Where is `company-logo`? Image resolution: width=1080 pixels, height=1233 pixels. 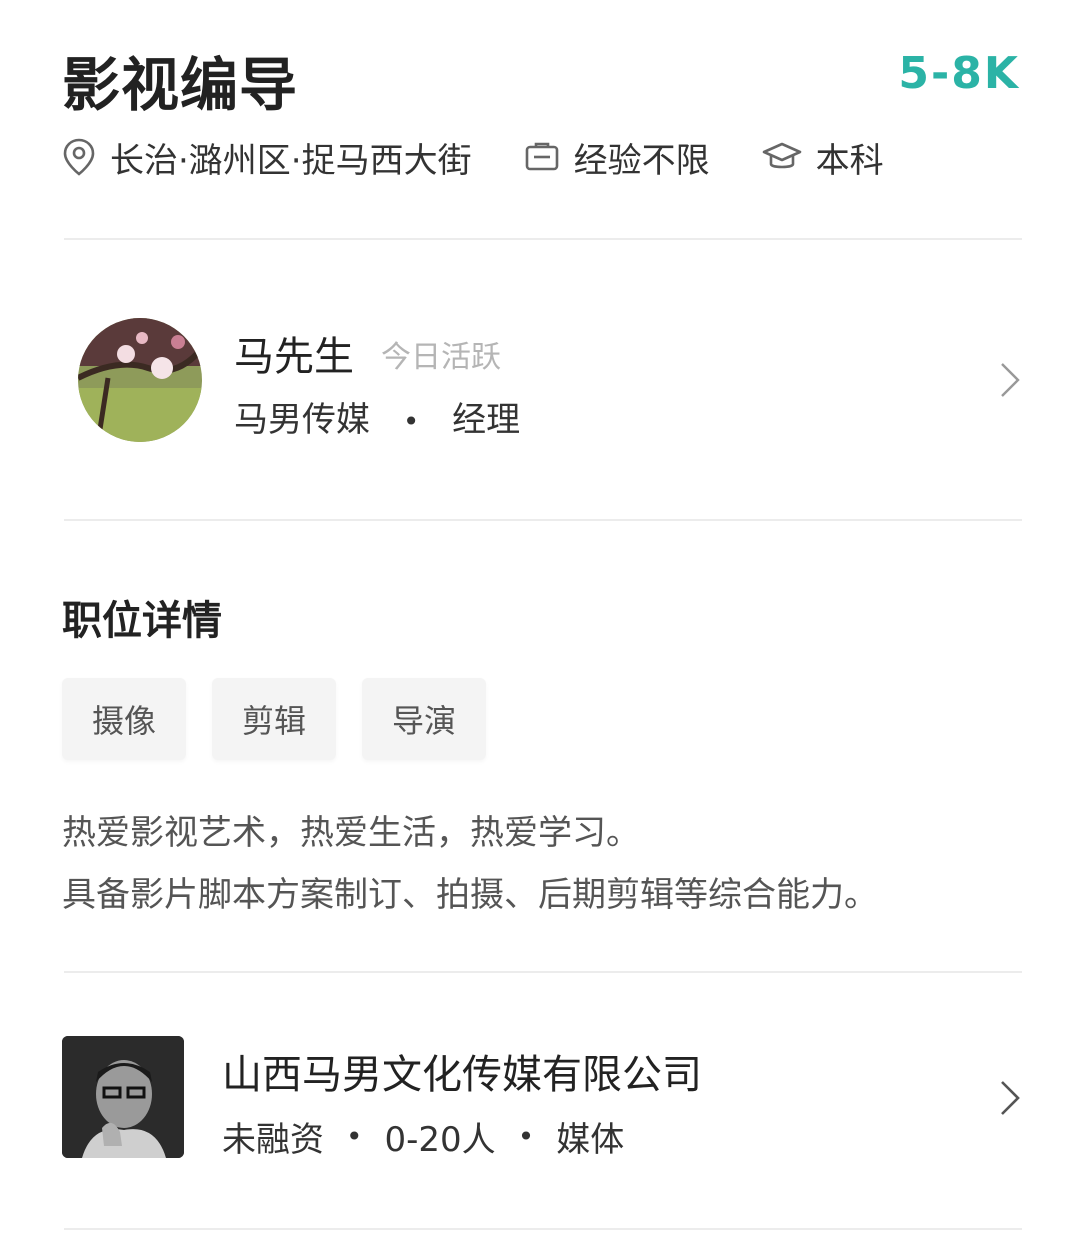
company-logo is located at coordinates (123, 1097).